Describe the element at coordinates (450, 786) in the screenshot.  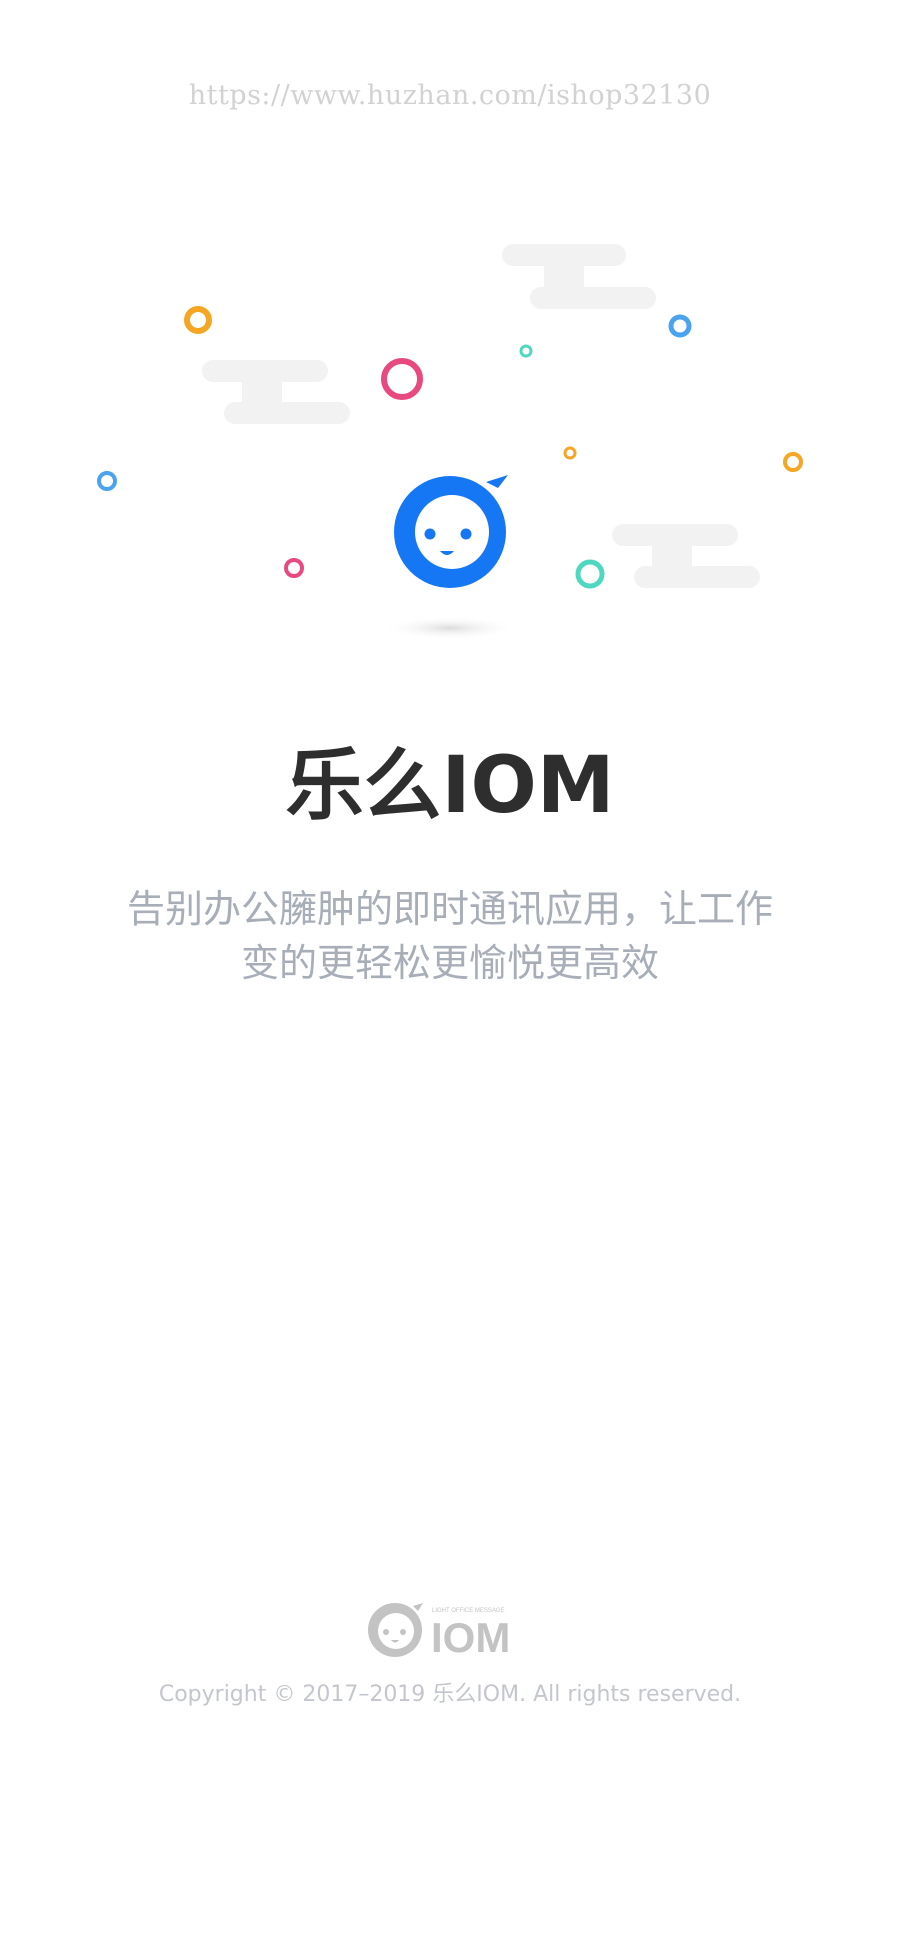
I see `app-title: 乐么IOM` at that location.